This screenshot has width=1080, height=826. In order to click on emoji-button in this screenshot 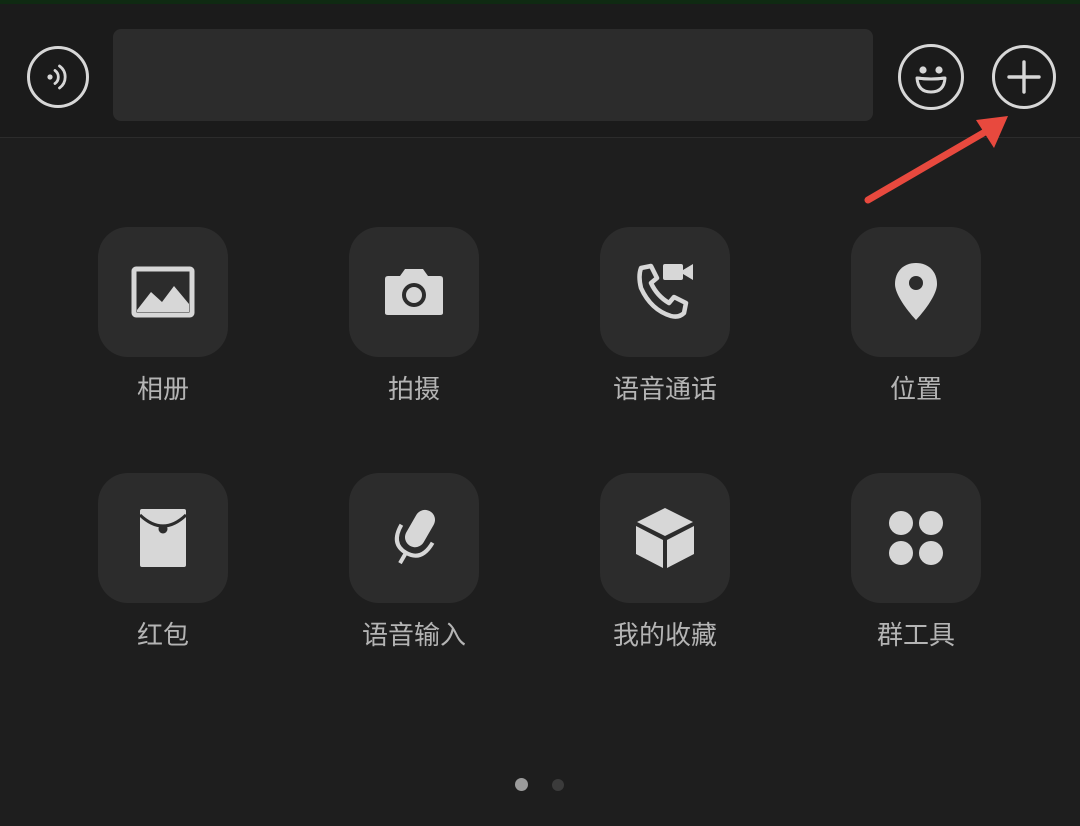, I will do `click(931, 77)`.